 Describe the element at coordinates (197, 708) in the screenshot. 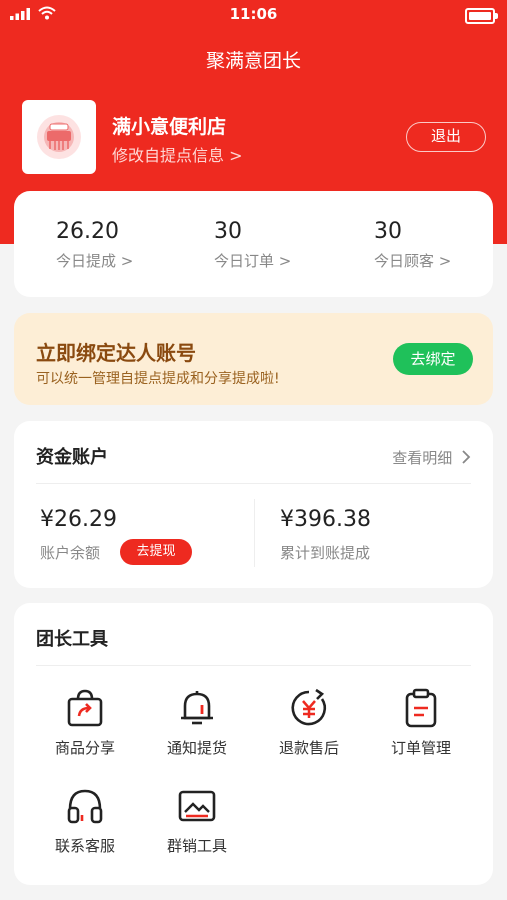

I see `bell-icon` at that location.